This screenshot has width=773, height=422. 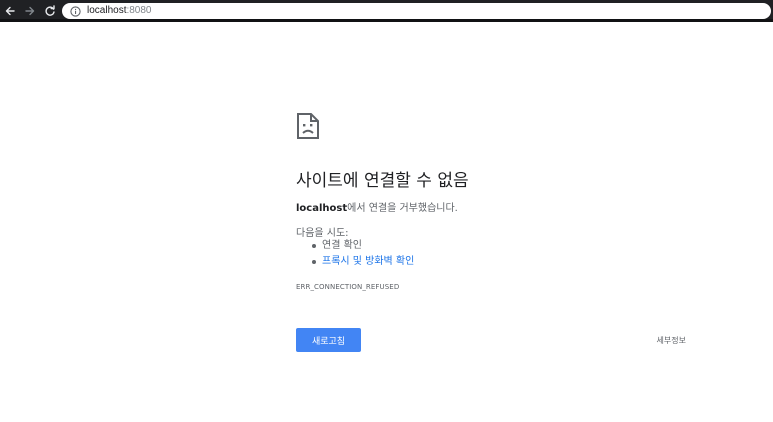 I want to click on url-host: localhost, so click(x=107, y=10).